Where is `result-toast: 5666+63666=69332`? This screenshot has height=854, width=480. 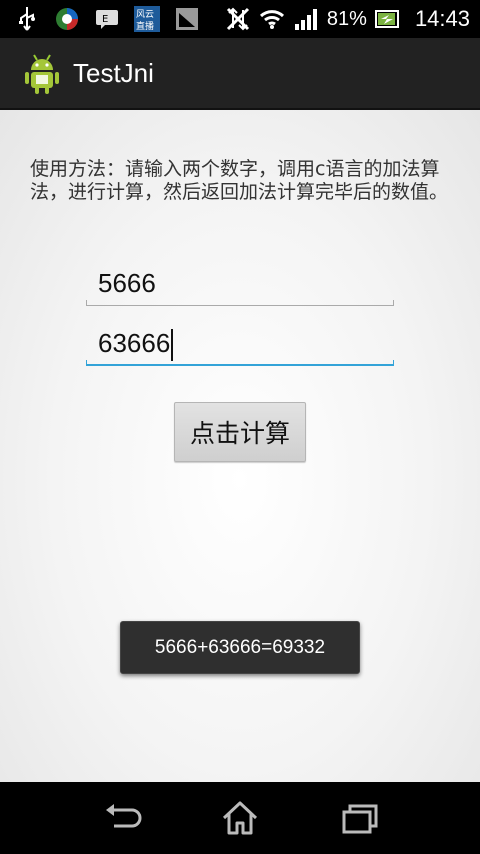
result-toast: 5666+63666=69332 is located at coordinates (240, 647).